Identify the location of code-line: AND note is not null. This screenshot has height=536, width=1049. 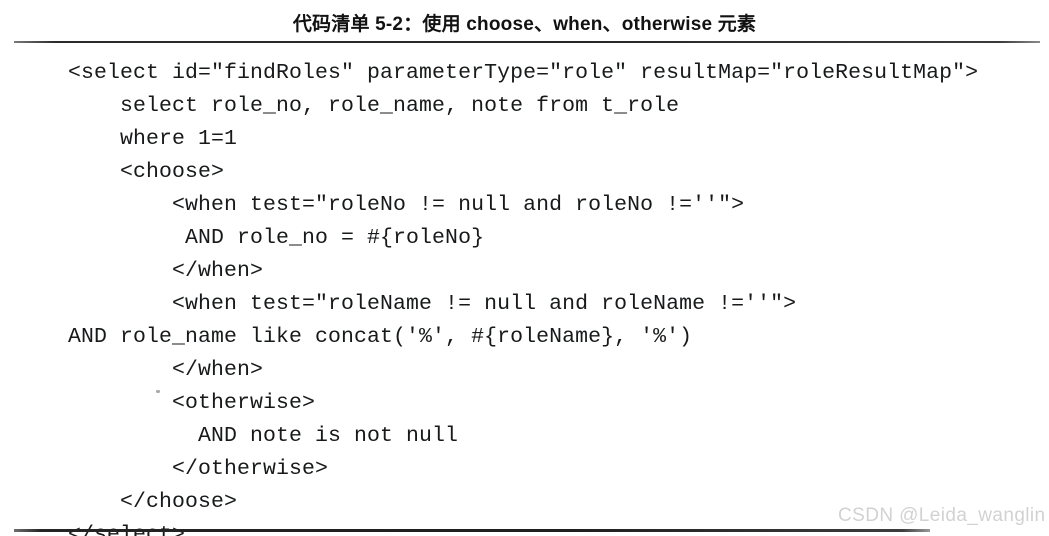
(263, 436).